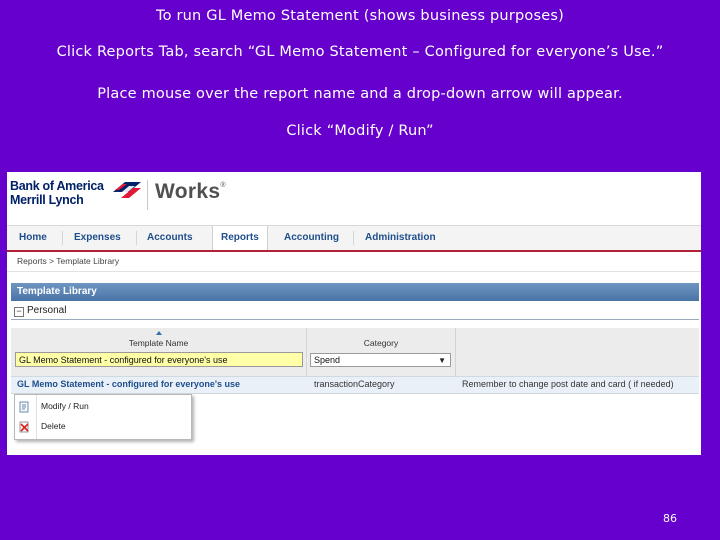 This screenshot has height=540, width=720. Describe the element at coordinates (57, 186) in the screenshot. I see `brand-line-1: Bank of America` at that location.